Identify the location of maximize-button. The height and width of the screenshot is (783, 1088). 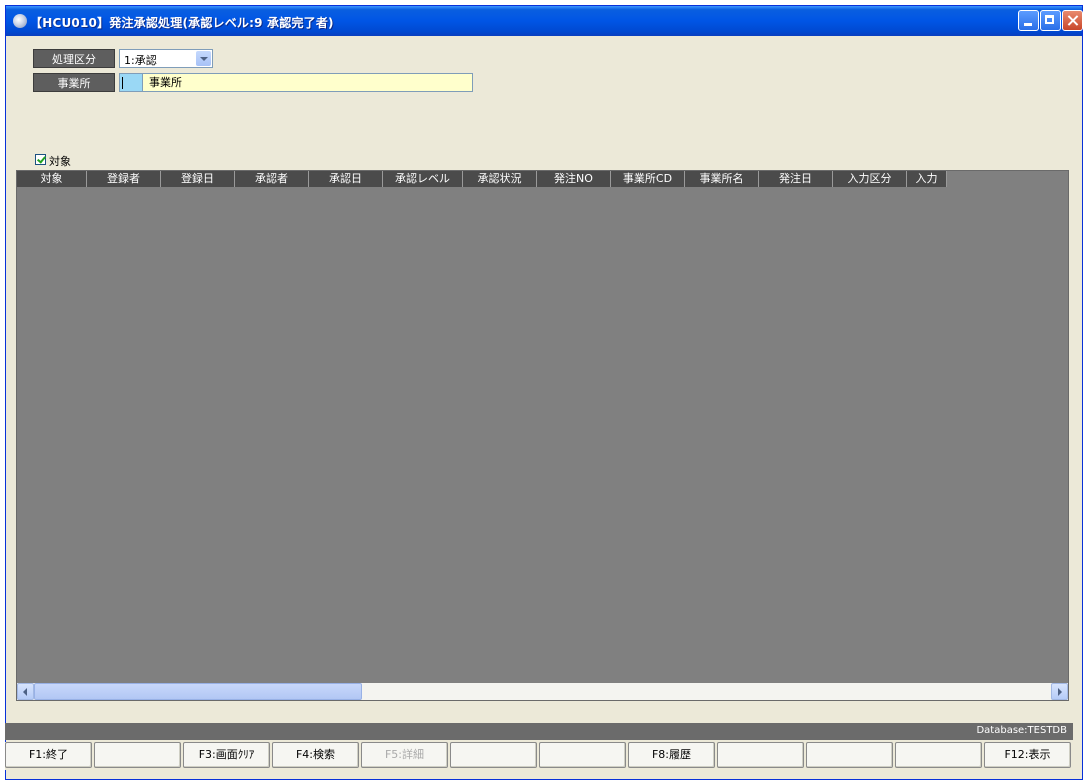
(1050, 20).